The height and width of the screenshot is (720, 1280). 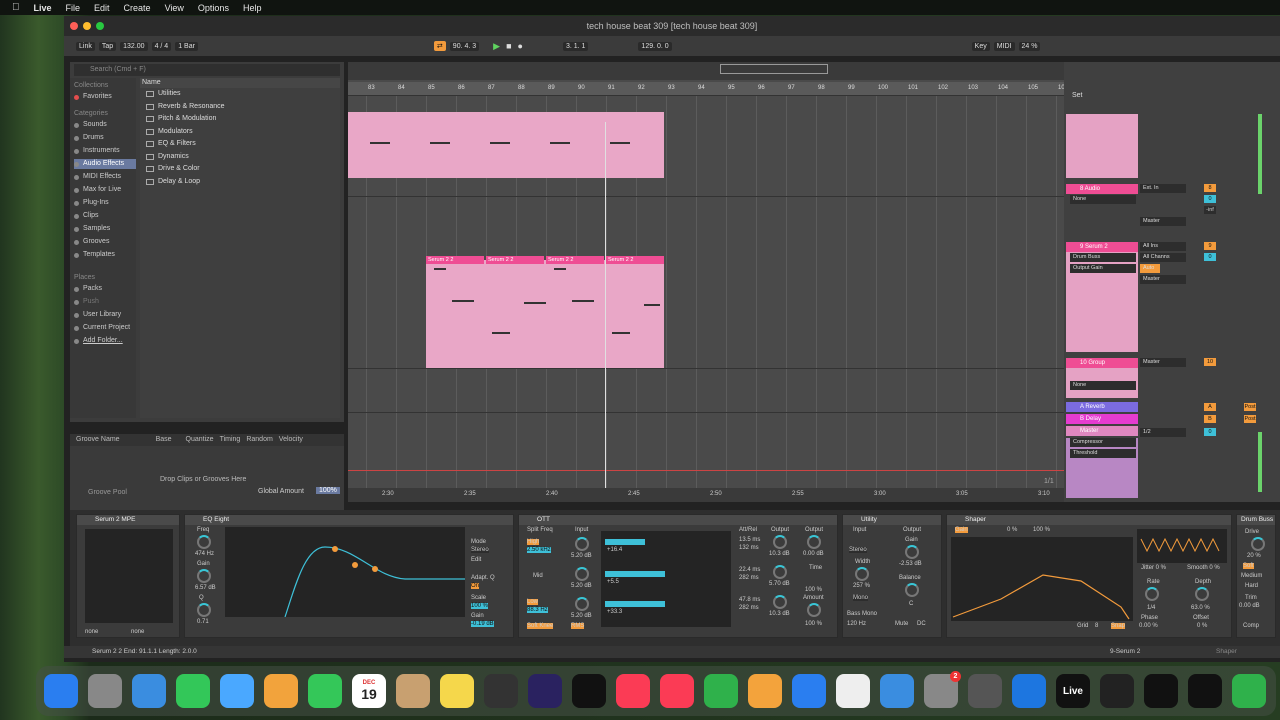 What do you see at coordinates (73, 8) in the screenshot?
I see `menu-file: File` at bounding box center [73, 8].